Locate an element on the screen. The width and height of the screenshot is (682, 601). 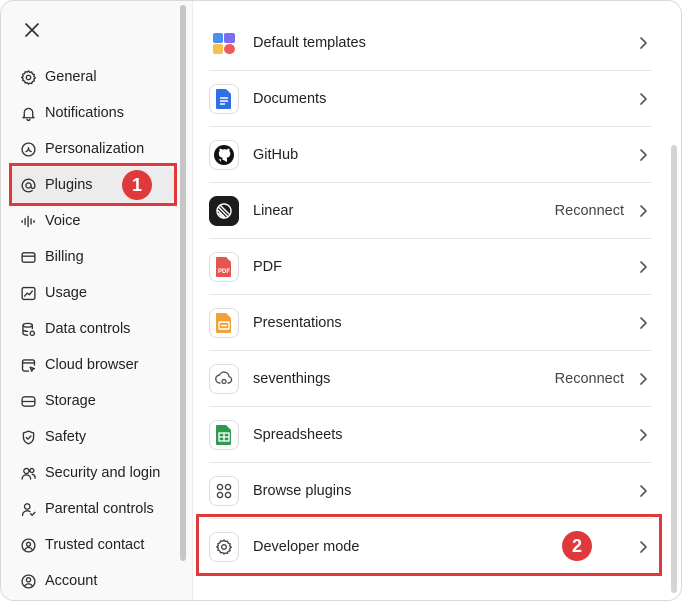
plugin-row-spreadsheets: Spreadsheets is located at coordinates (430, 435).